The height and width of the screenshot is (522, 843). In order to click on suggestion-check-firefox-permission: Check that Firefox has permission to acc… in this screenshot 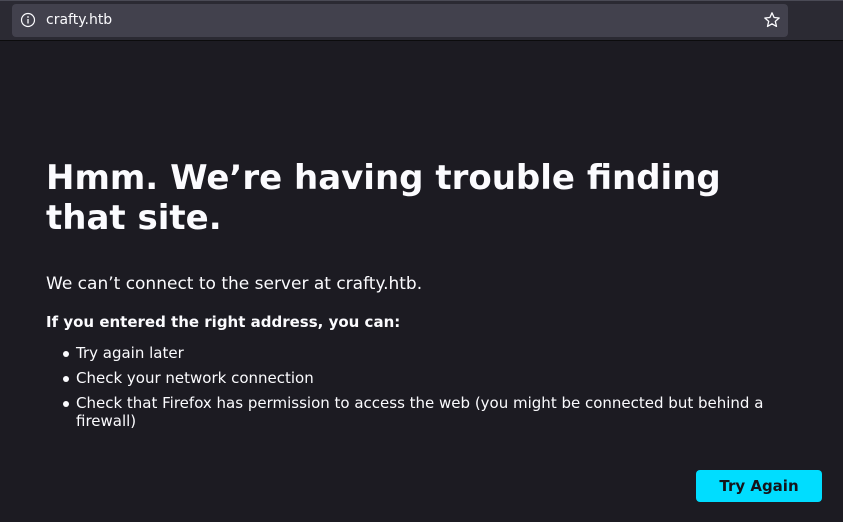, I will do `click(434, 412)`.